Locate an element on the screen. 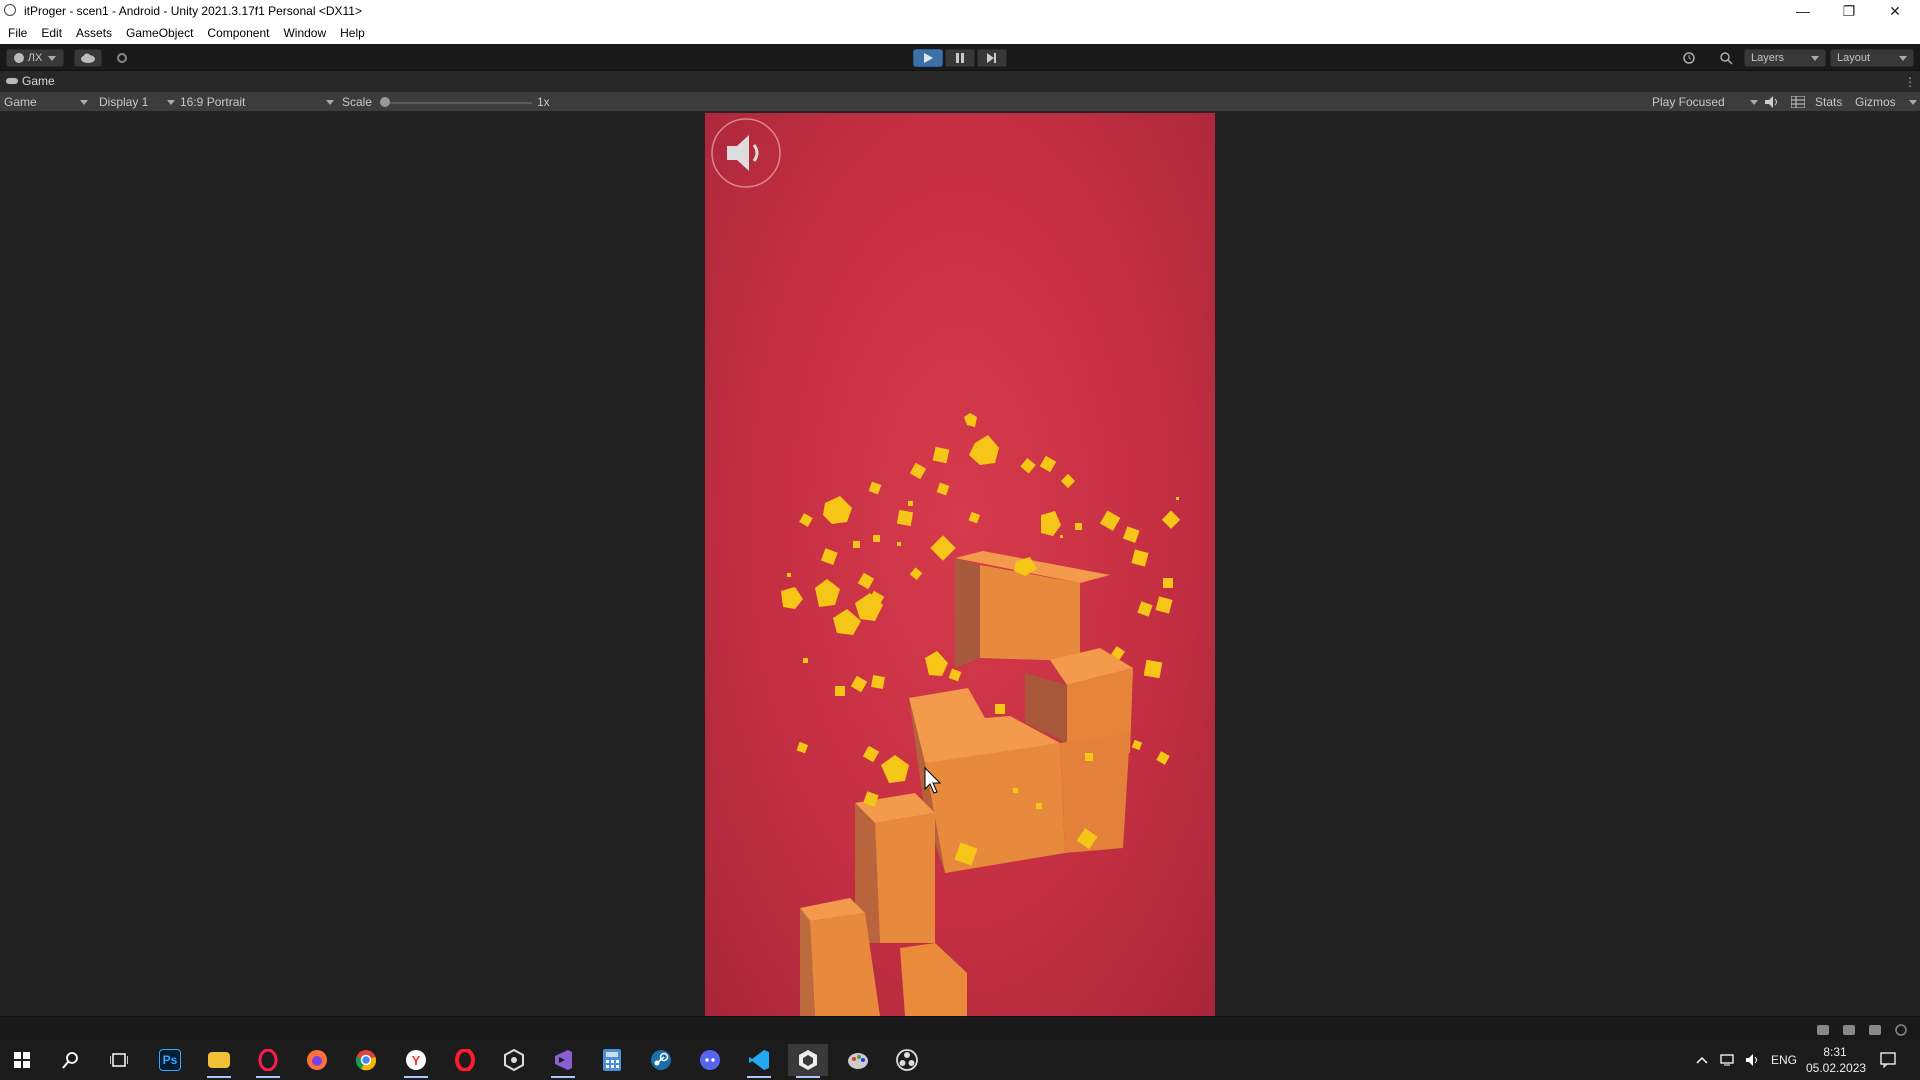 This screenshot has width=1920, height=1080. scale-label: Scale is located at coordinates (357, 102).